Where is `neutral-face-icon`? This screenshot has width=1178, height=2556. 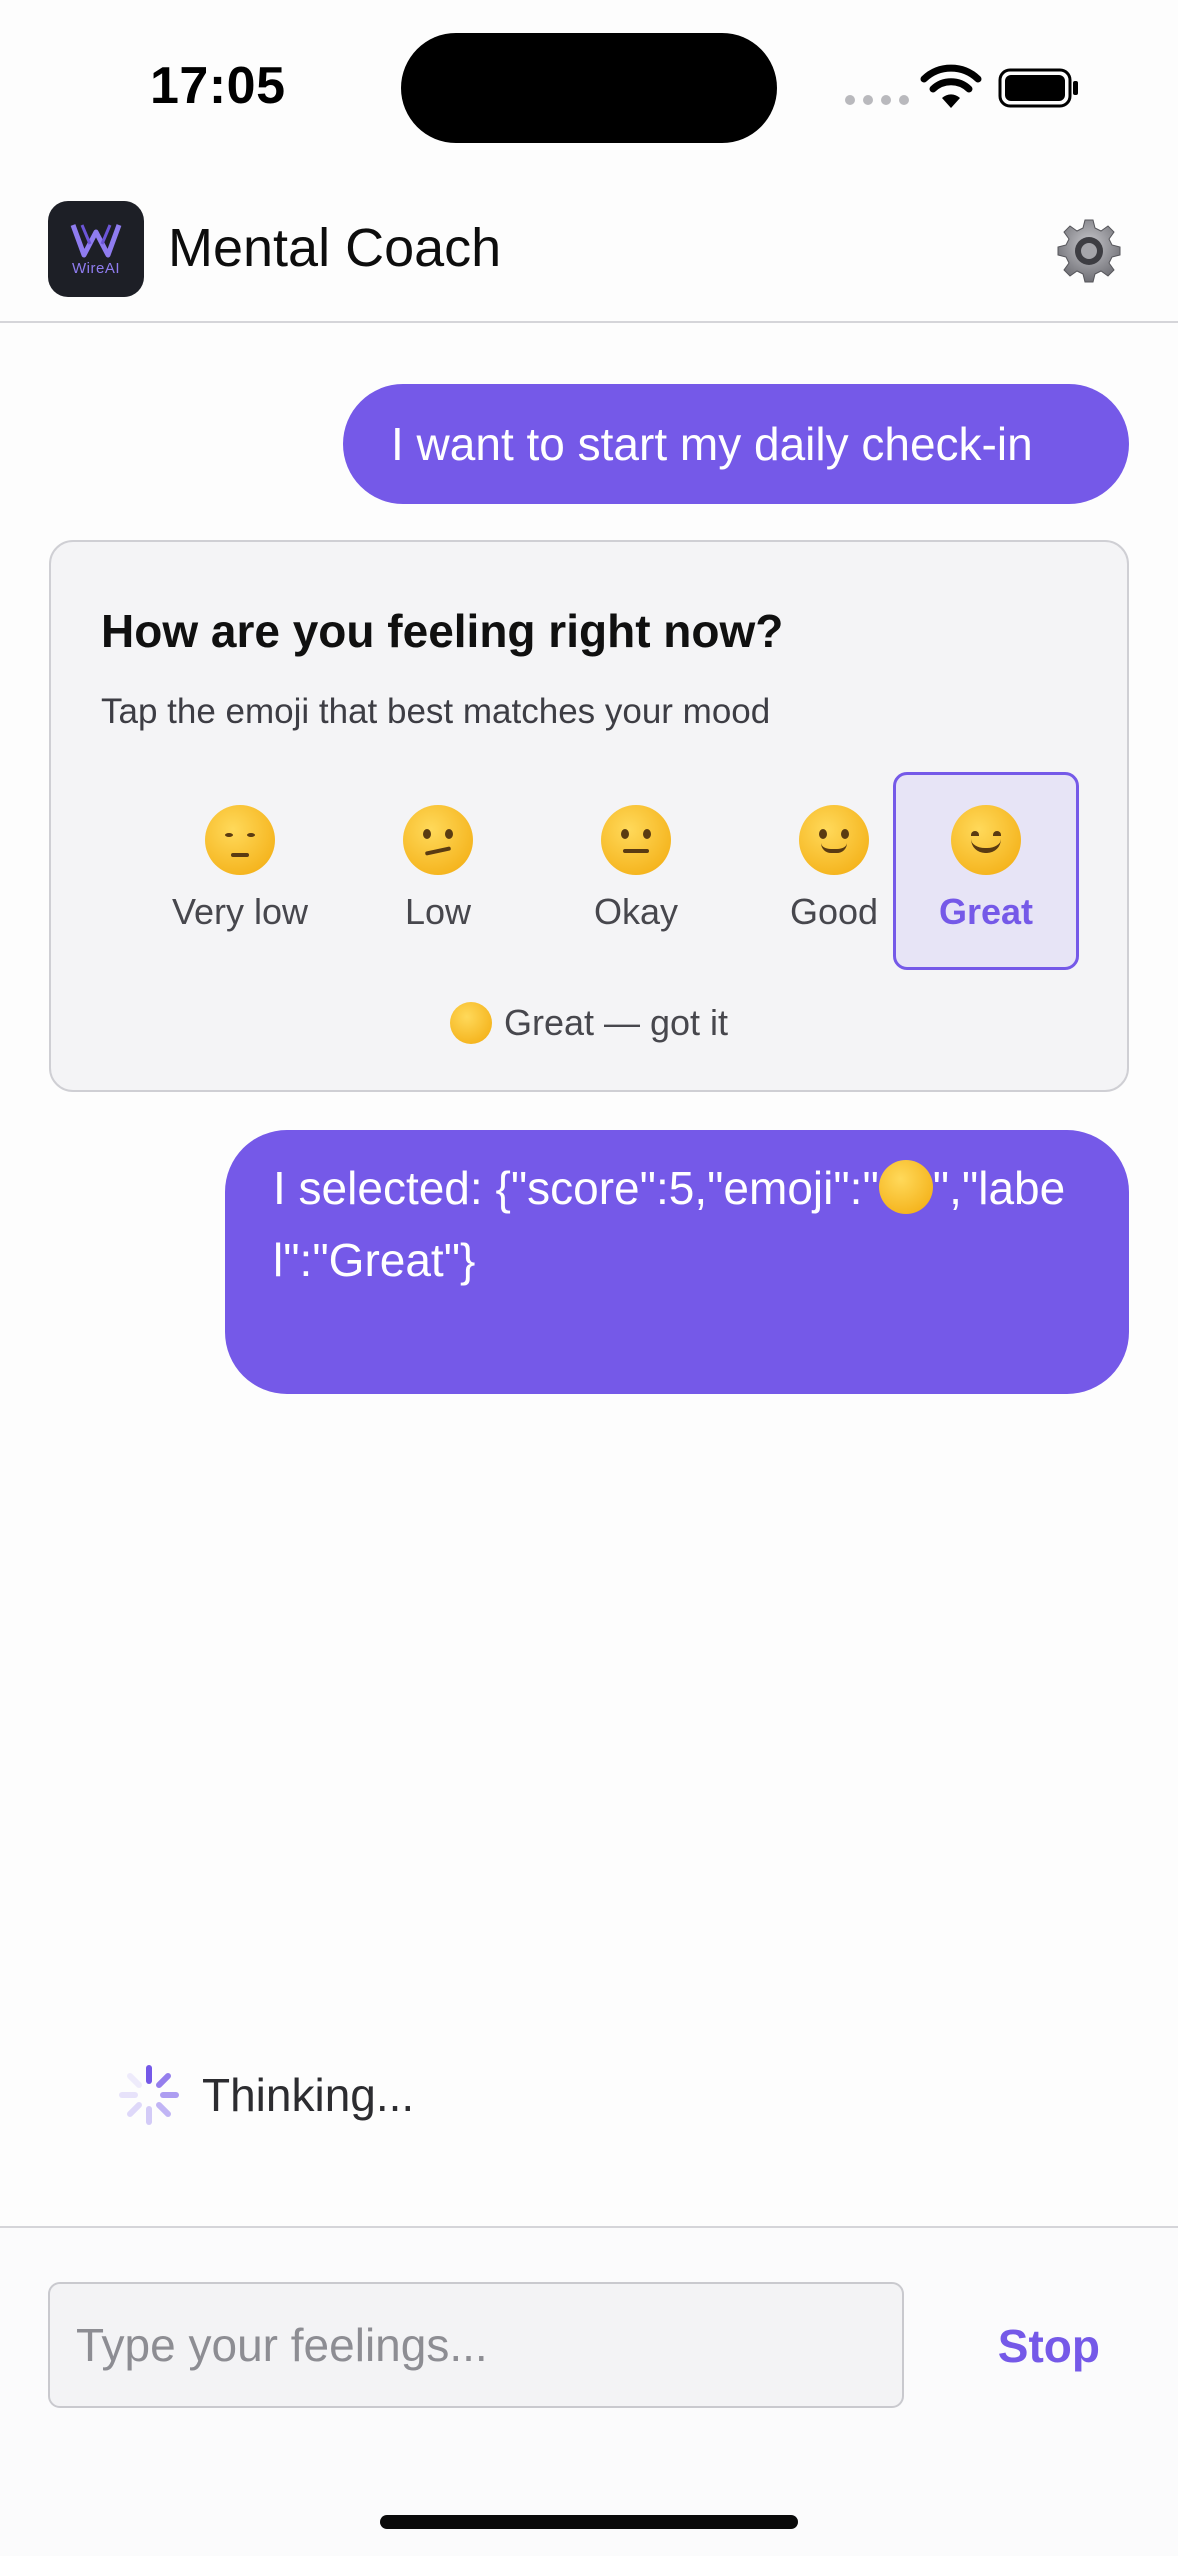 neutral-face-icon is located at coordinates (636, 840).